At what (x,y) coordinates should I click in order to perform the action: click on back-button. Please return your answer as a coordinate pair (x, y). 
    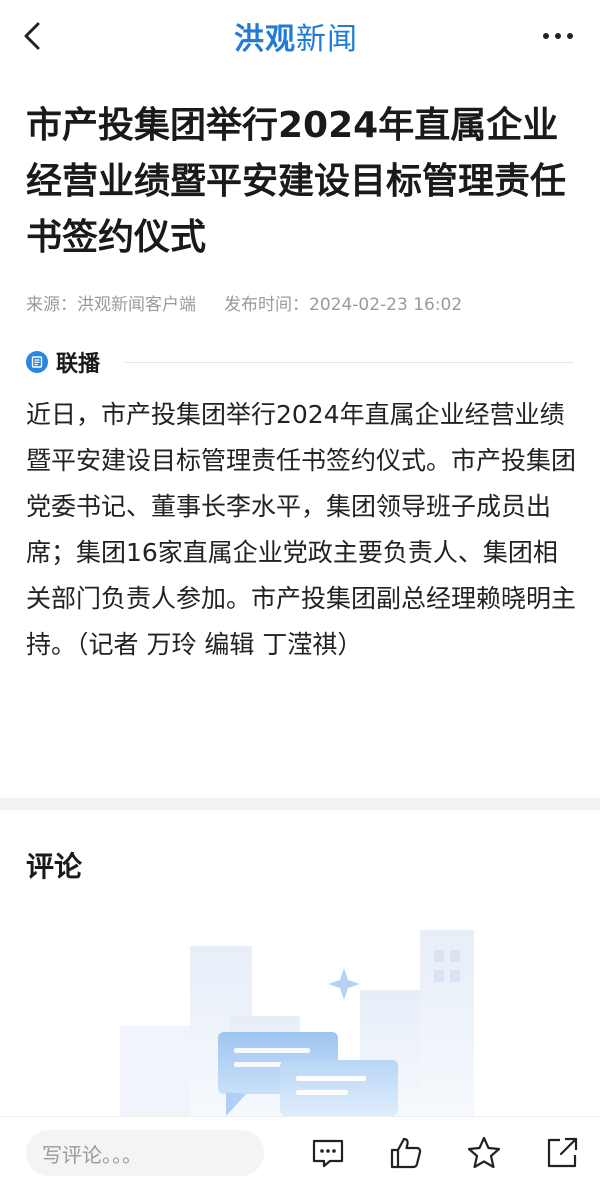
    Looking at the image, I should click on (34, 36).